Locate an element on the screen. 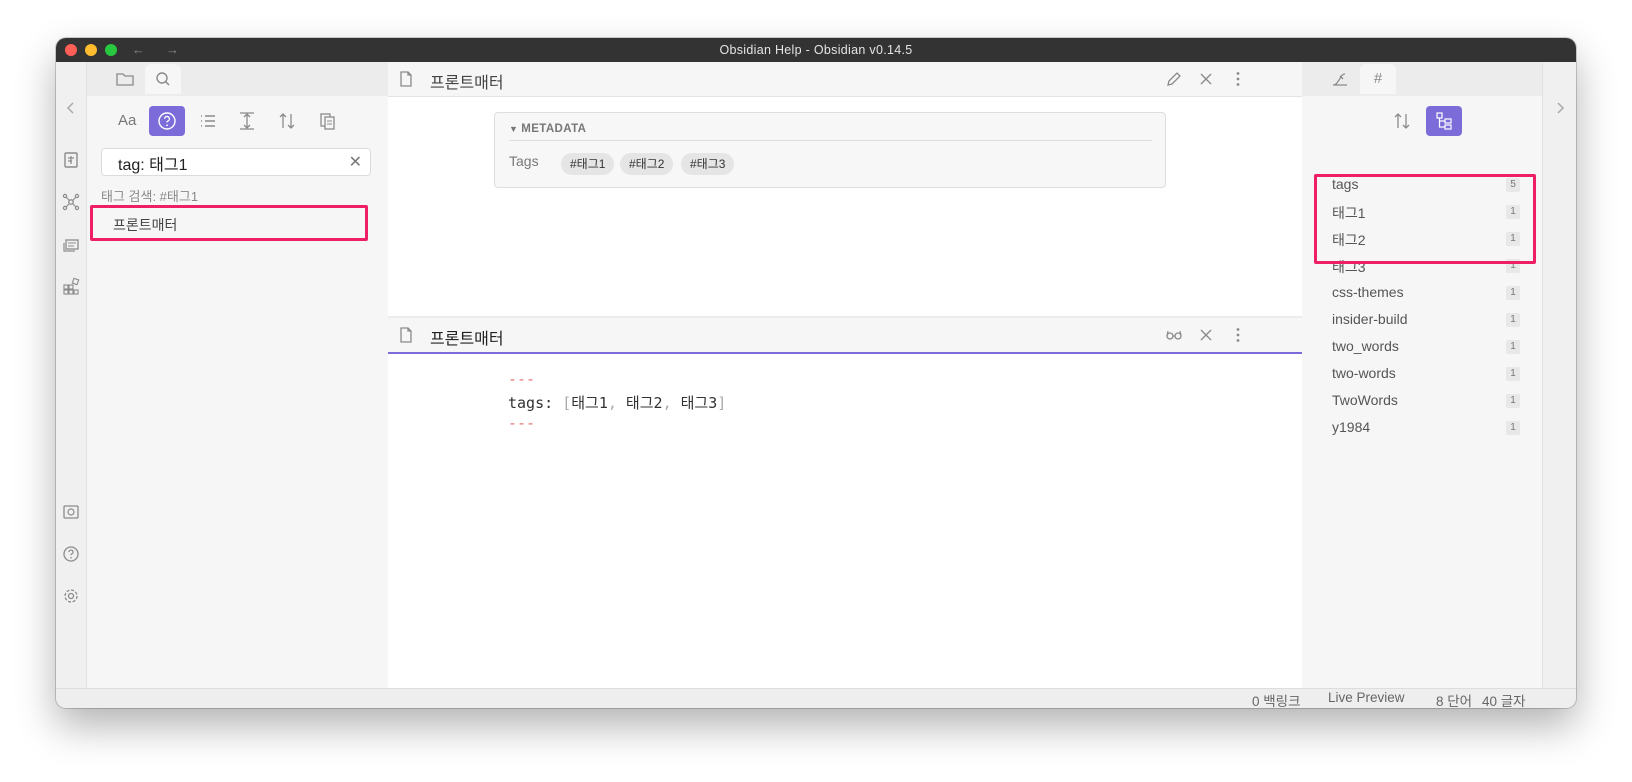 The width and height of the screenshot is (1632, 782). close-window-button is located at coordinates (71, 50).